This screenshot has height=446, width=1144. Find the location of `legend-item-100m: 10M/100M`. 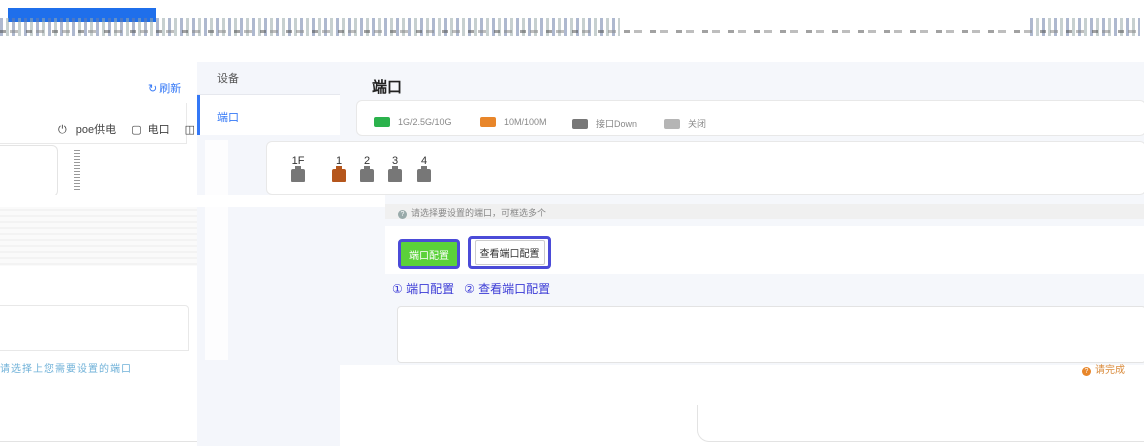

legend-item-100m: 10M/100M is located at coordinates (513, 122).